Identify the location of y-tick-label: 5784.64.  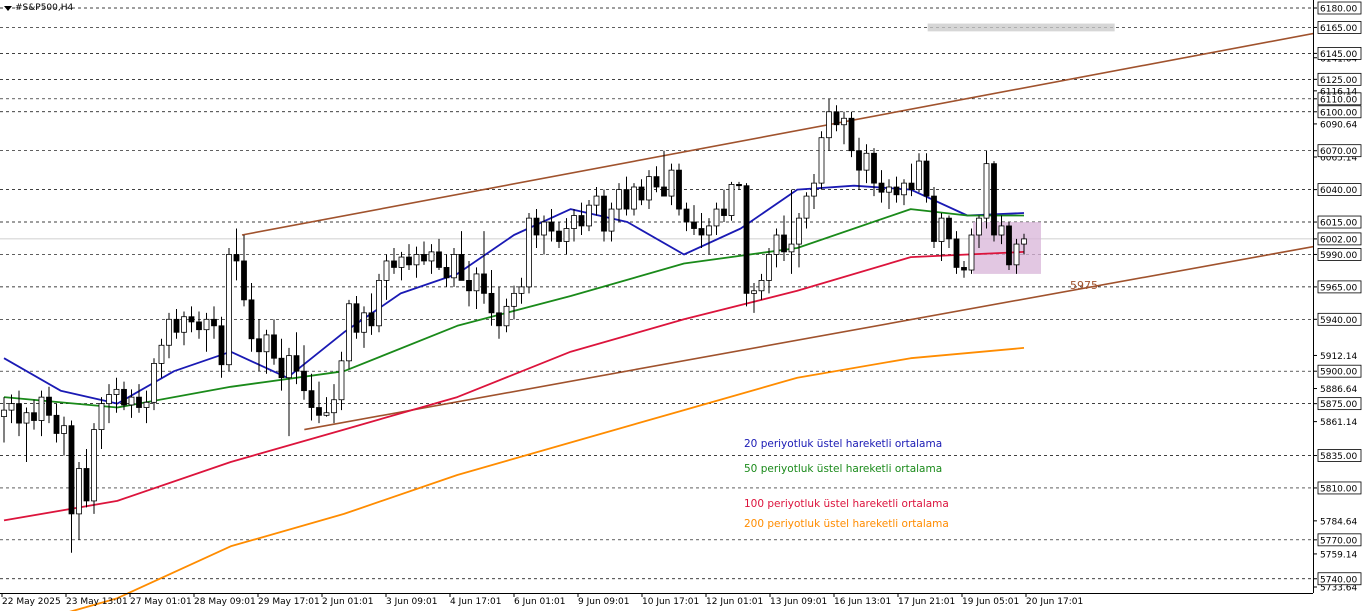
(1338, 522).